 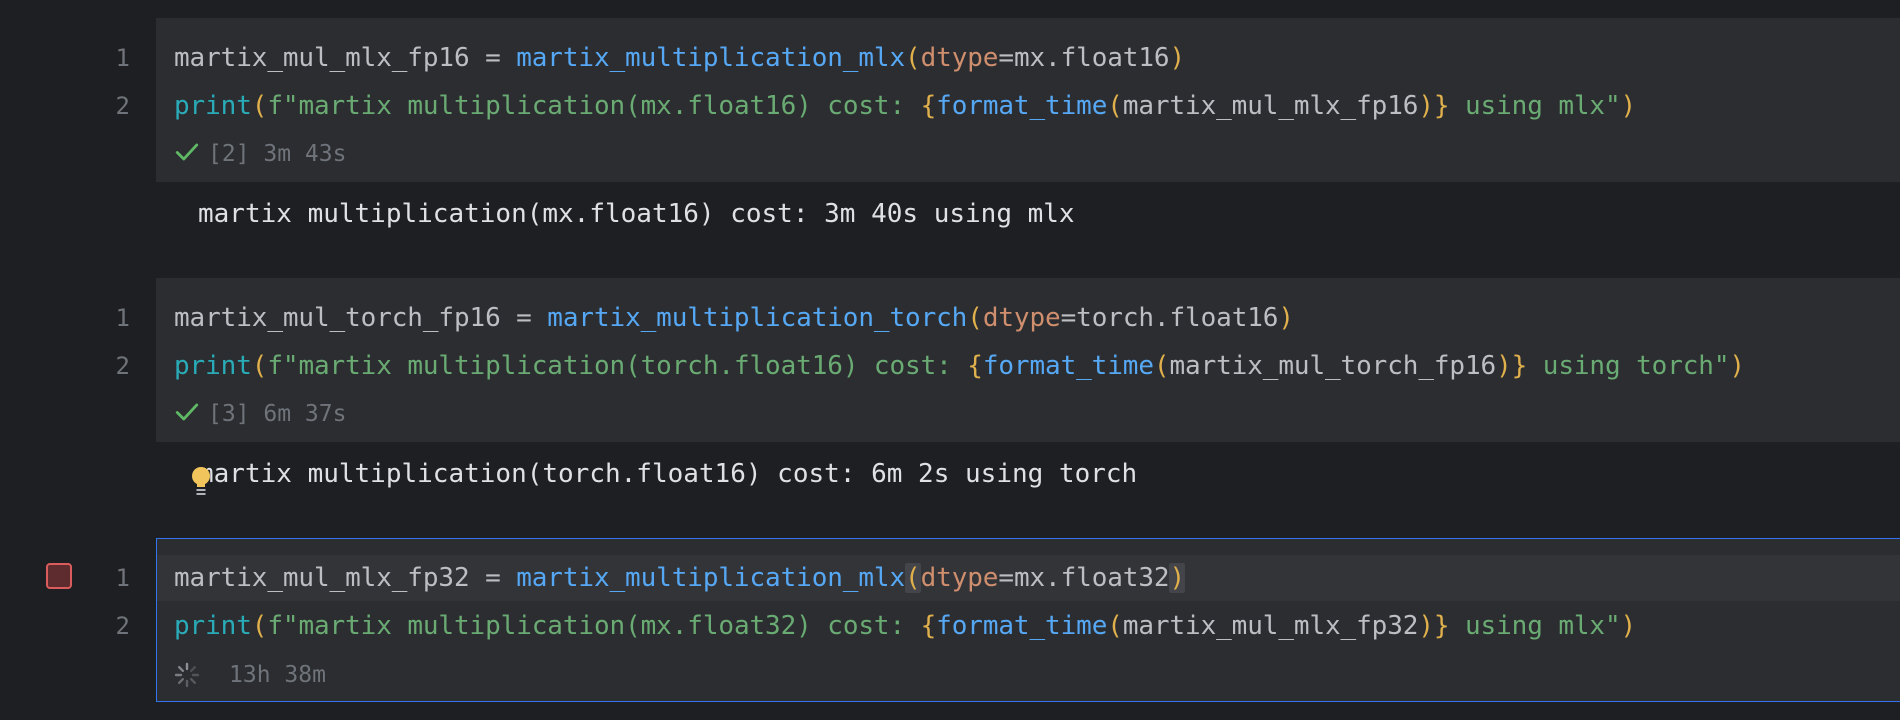 I want to click on matched-bracket: (, so click(x=913, y=578).